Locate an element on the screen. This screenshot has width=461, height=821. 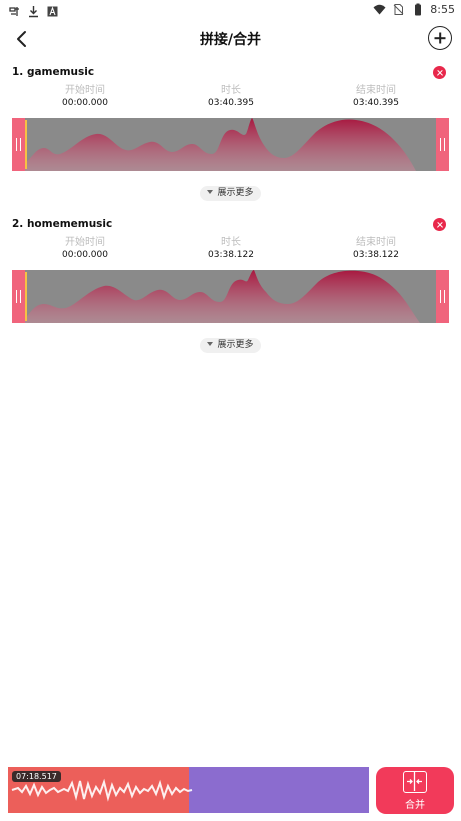
current-time-badge: 07:18.517 is located at coordinates (36, 776).